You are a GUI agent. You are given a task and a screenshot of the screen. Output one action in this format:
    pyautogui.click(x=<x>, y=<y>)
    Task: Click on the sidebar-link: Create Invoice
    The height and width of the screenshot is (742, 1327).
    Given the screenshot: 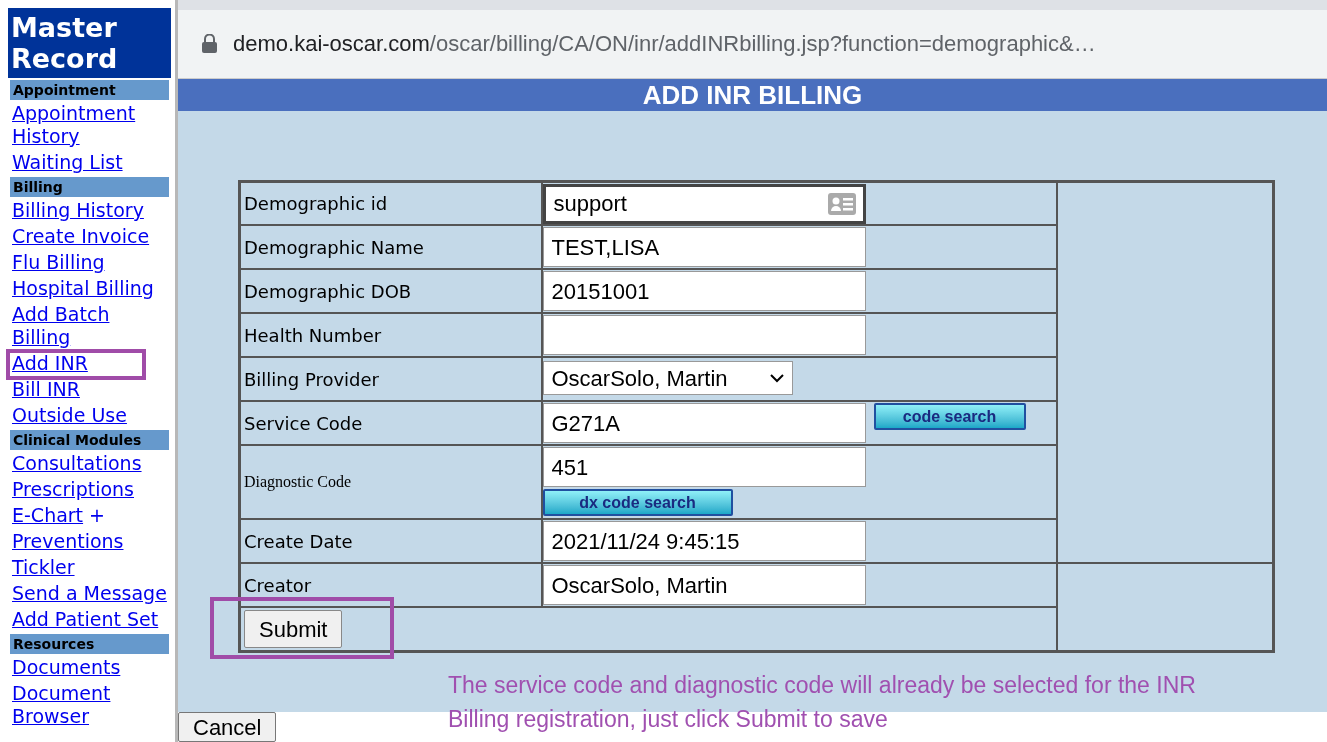 What is the action you would take?
    pyautogui.click(x=81, y=236)
    